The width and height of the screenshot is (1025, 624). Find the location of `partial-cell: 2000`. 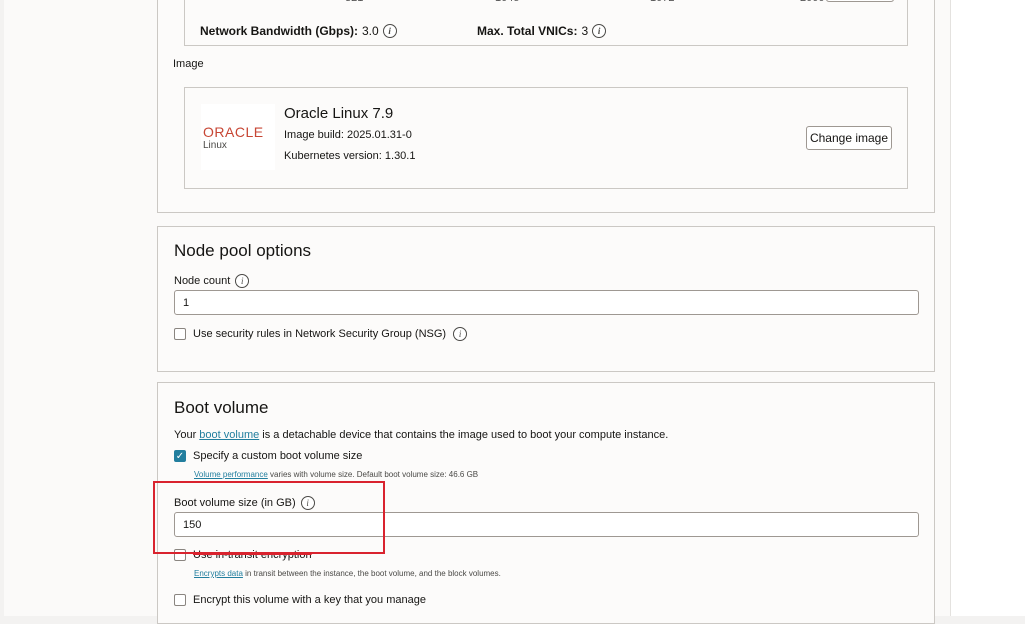

partial-cell: 2000 is located at coordinates (812, 2).